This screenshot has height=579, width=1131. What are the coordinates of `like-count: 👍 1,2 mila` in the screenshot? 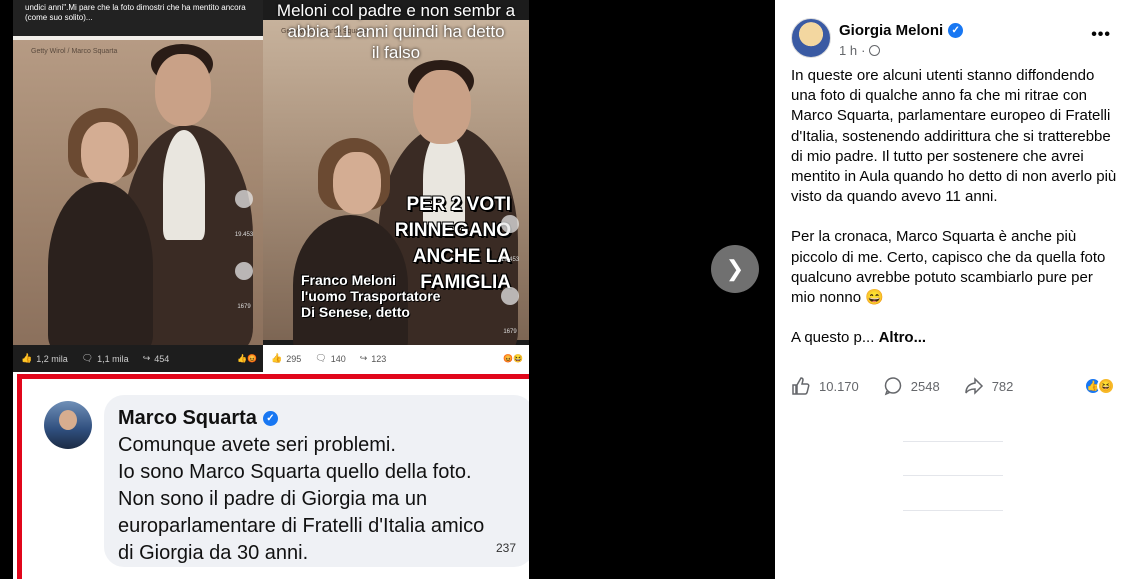 It's located at (44, 358).